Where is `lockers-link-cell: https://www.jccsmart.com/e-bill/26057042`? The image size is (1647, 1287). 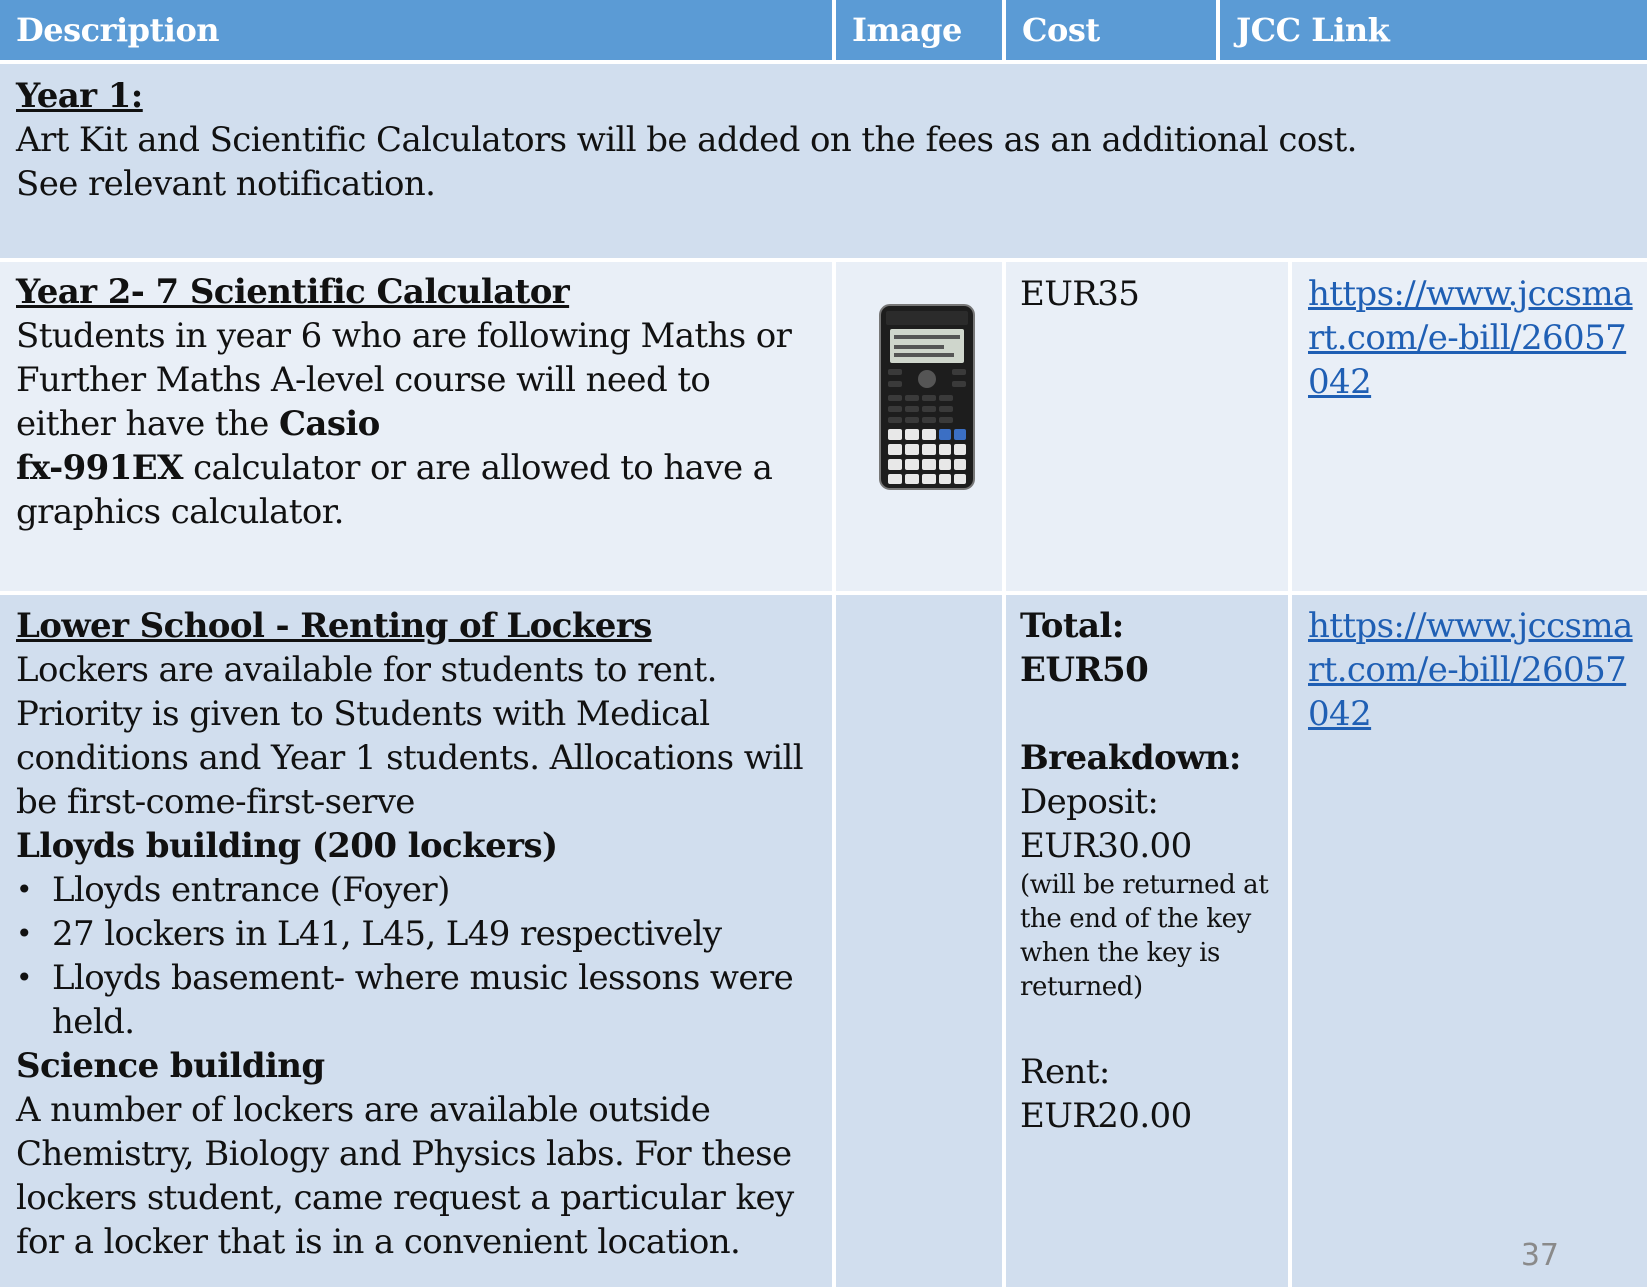
lockers-link-cell: https://www.jccsmart.com/e-bill/26057042 is located at coordinates (1469, 668).